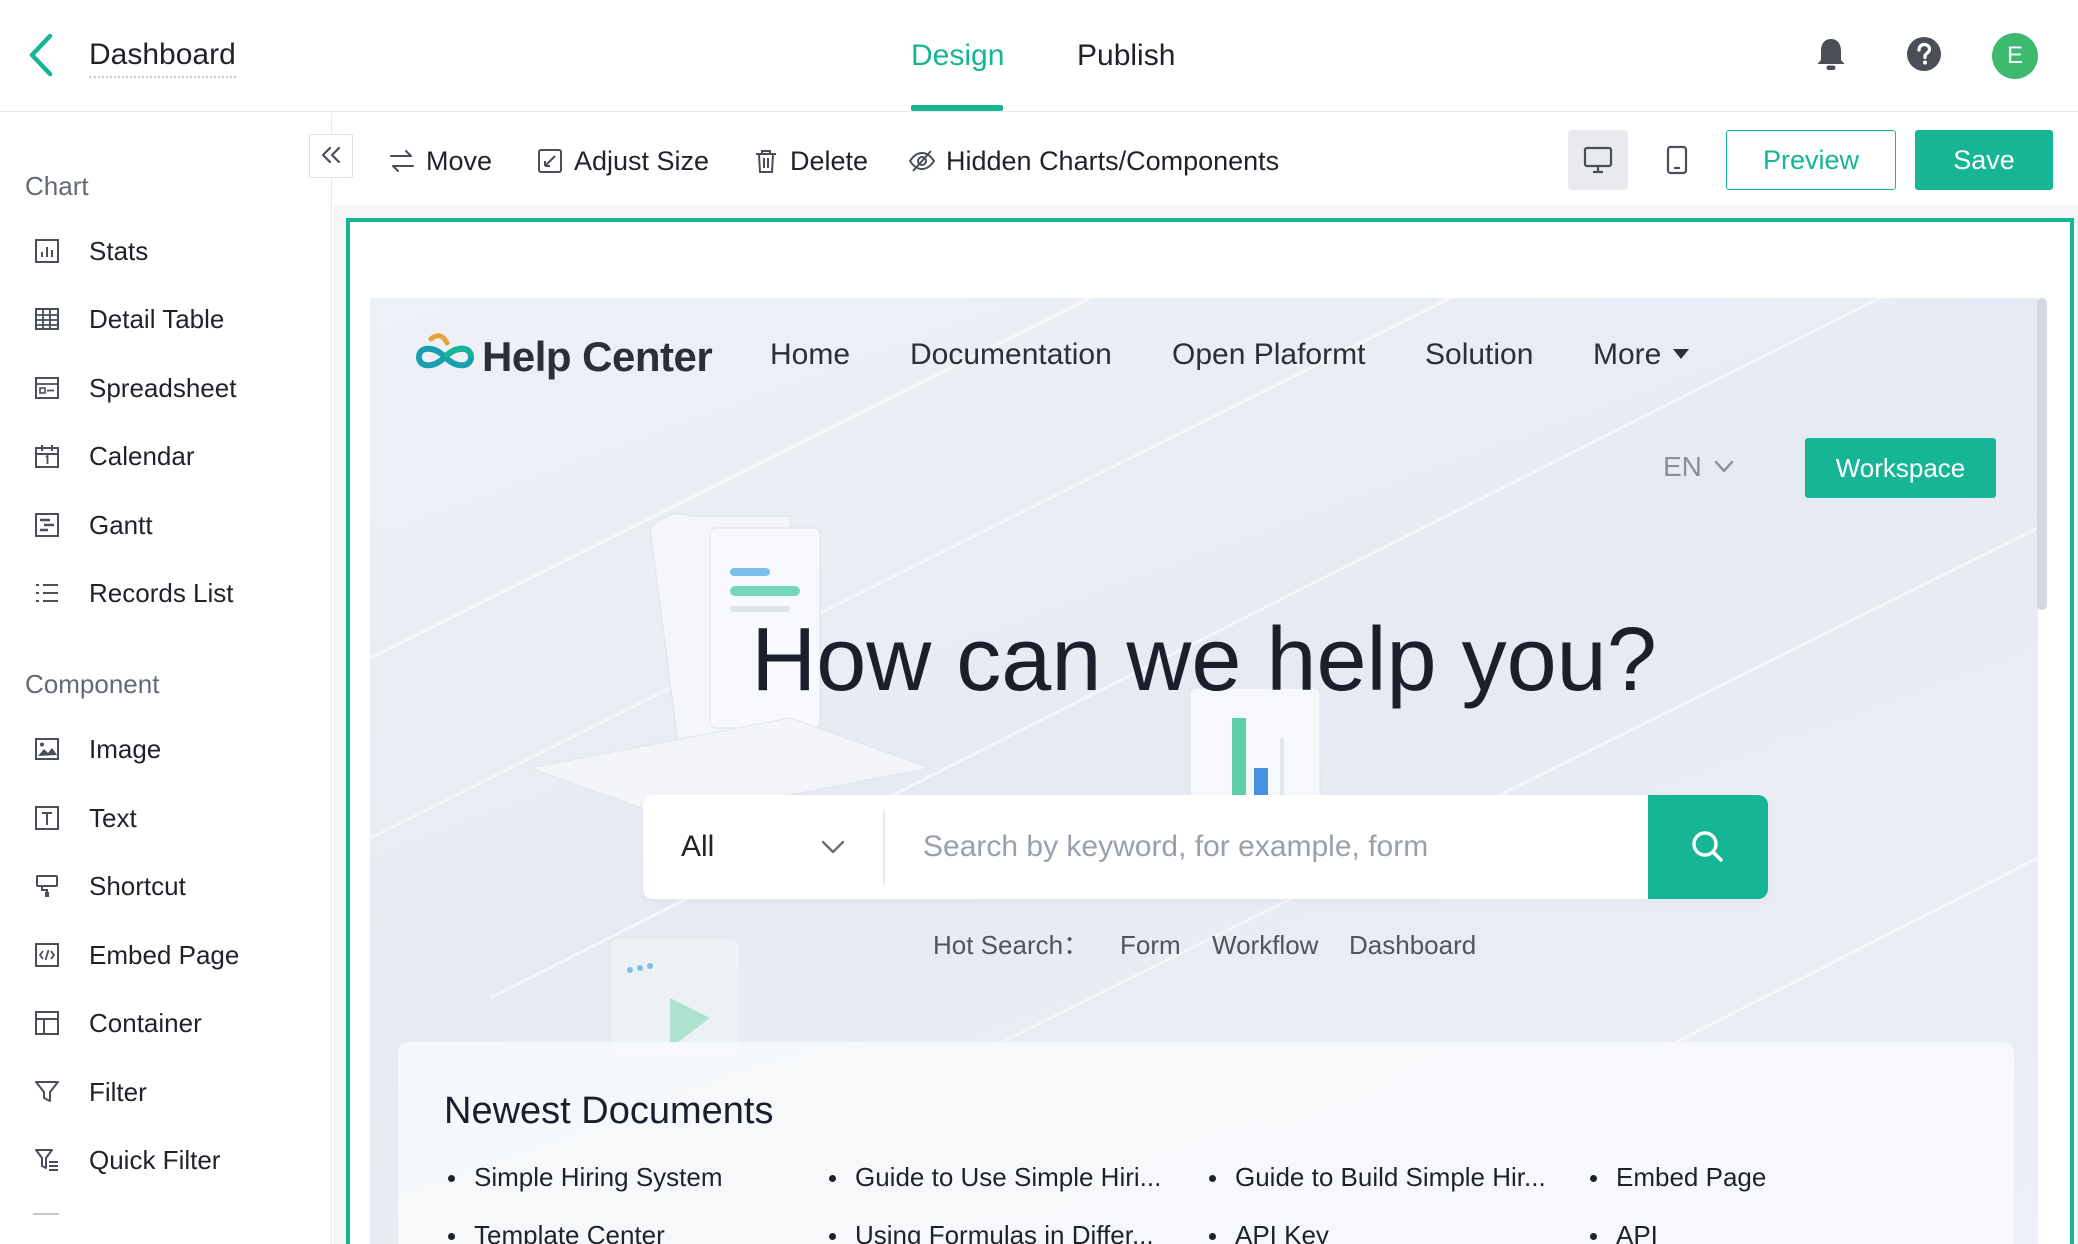  What do you see at coordinates (1380, 1231) in the screenshot?
I see `doc-link: API Key` at bounding box center [1380, 1231].